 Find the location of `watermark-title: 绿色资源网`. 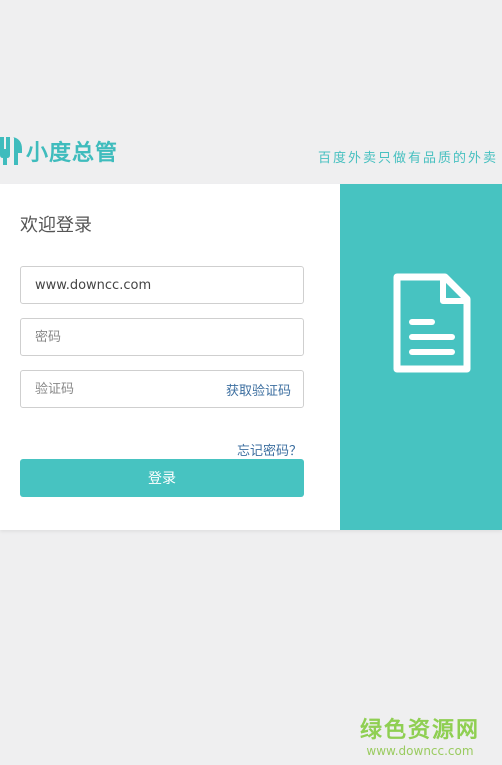

watermark-title: 绿色资源网 is located at coordinates (419, 730).